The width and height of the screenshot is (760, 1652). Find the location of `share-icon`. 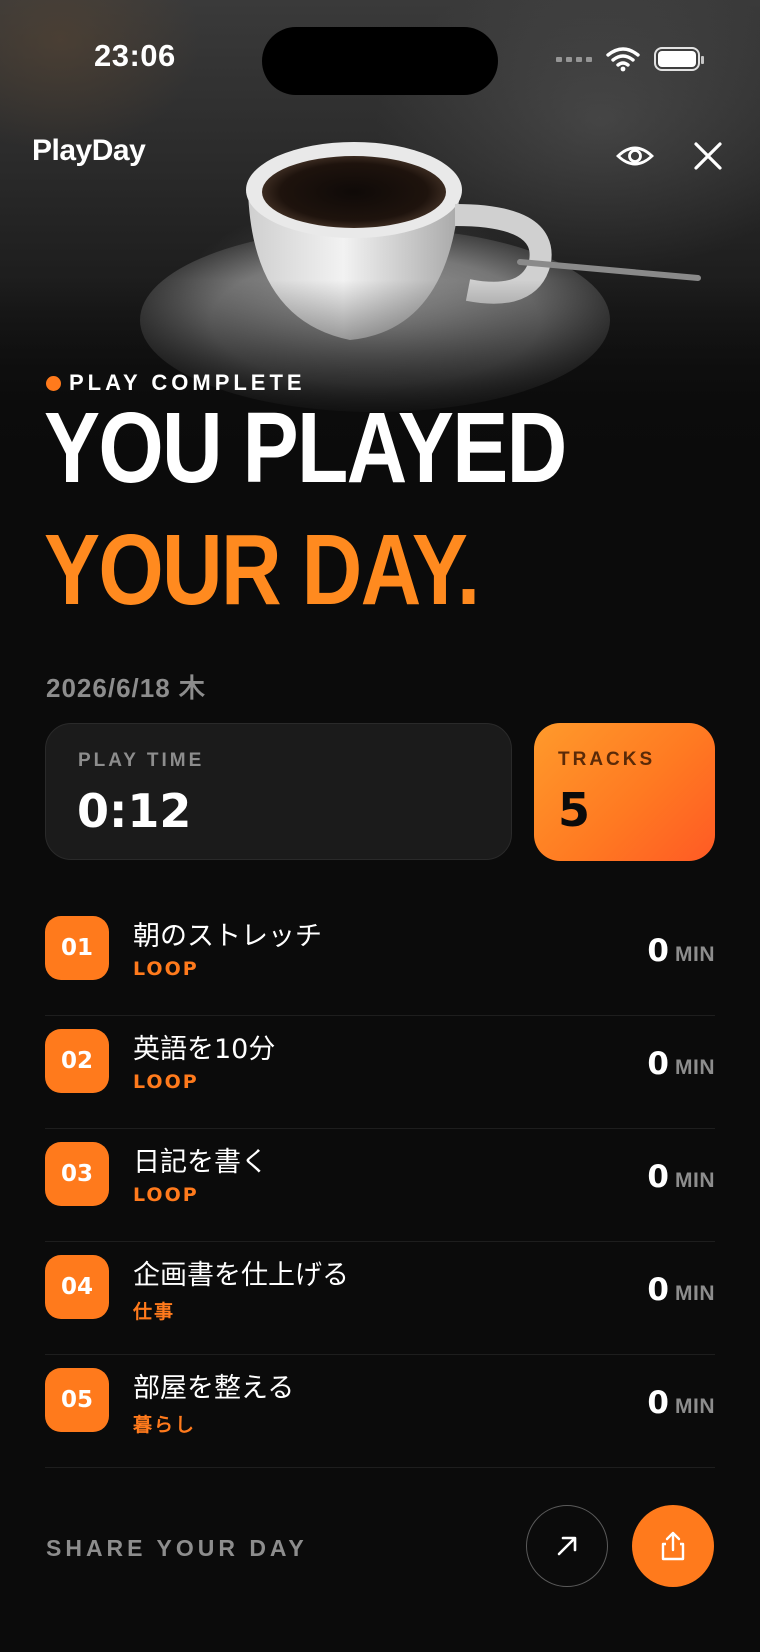

share-icon is located at coordinates (673, 1546).